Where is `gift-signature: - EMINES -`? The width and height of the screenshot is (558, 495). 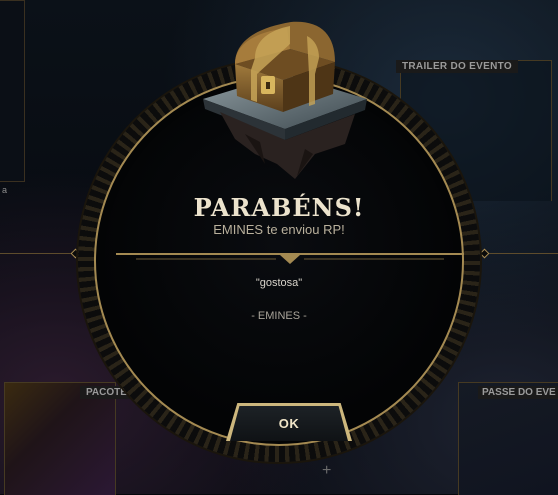 gift-signature: - EMINES - is located at coordinates (279, 316).